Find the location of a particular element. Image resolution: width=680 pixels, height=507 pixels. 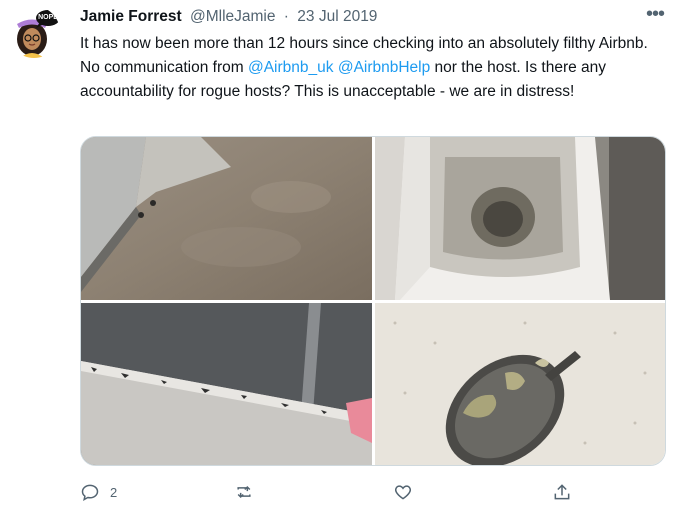

avatar-badge: NOPE is located at coordinates (48, 17).